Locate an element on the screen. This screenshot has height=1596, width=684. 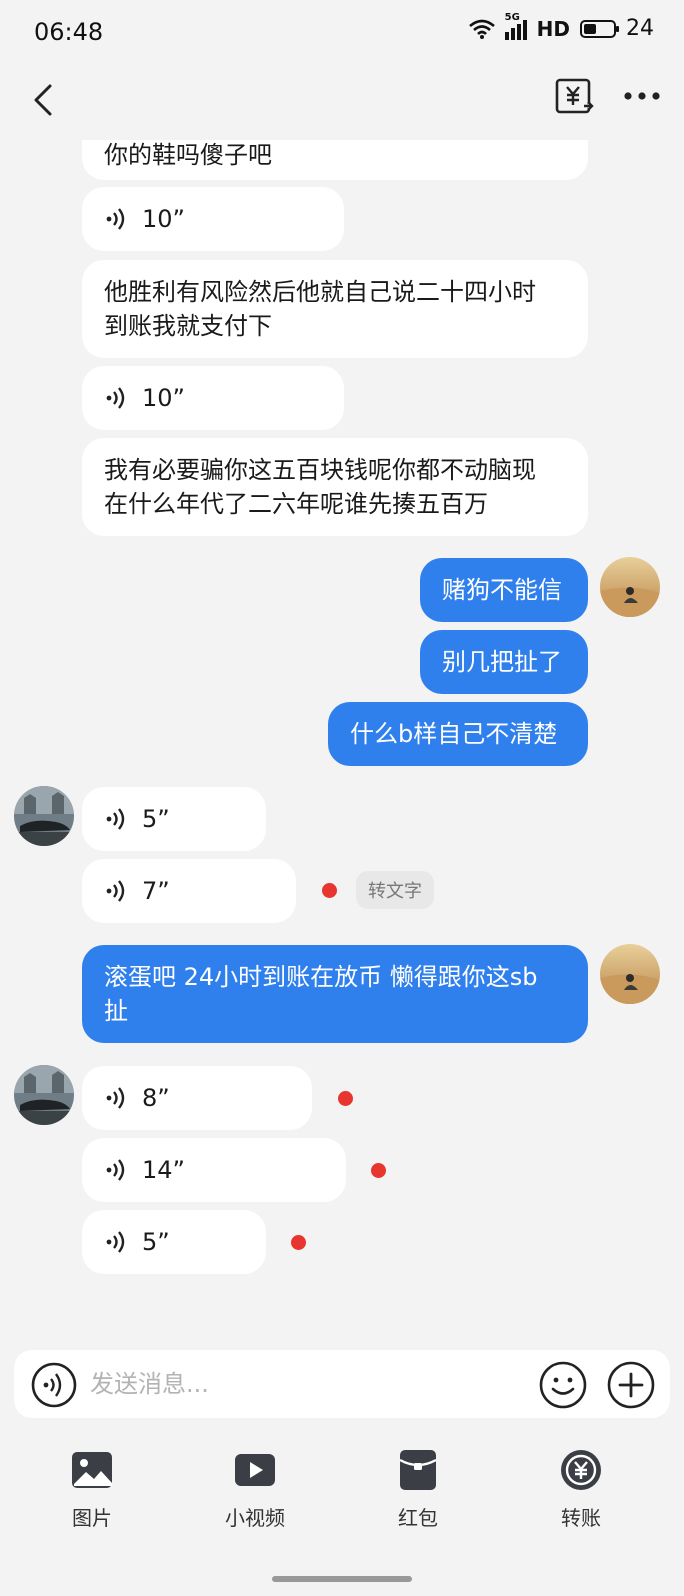
tool-label: 红包 is located at coordinates (418, 1518).